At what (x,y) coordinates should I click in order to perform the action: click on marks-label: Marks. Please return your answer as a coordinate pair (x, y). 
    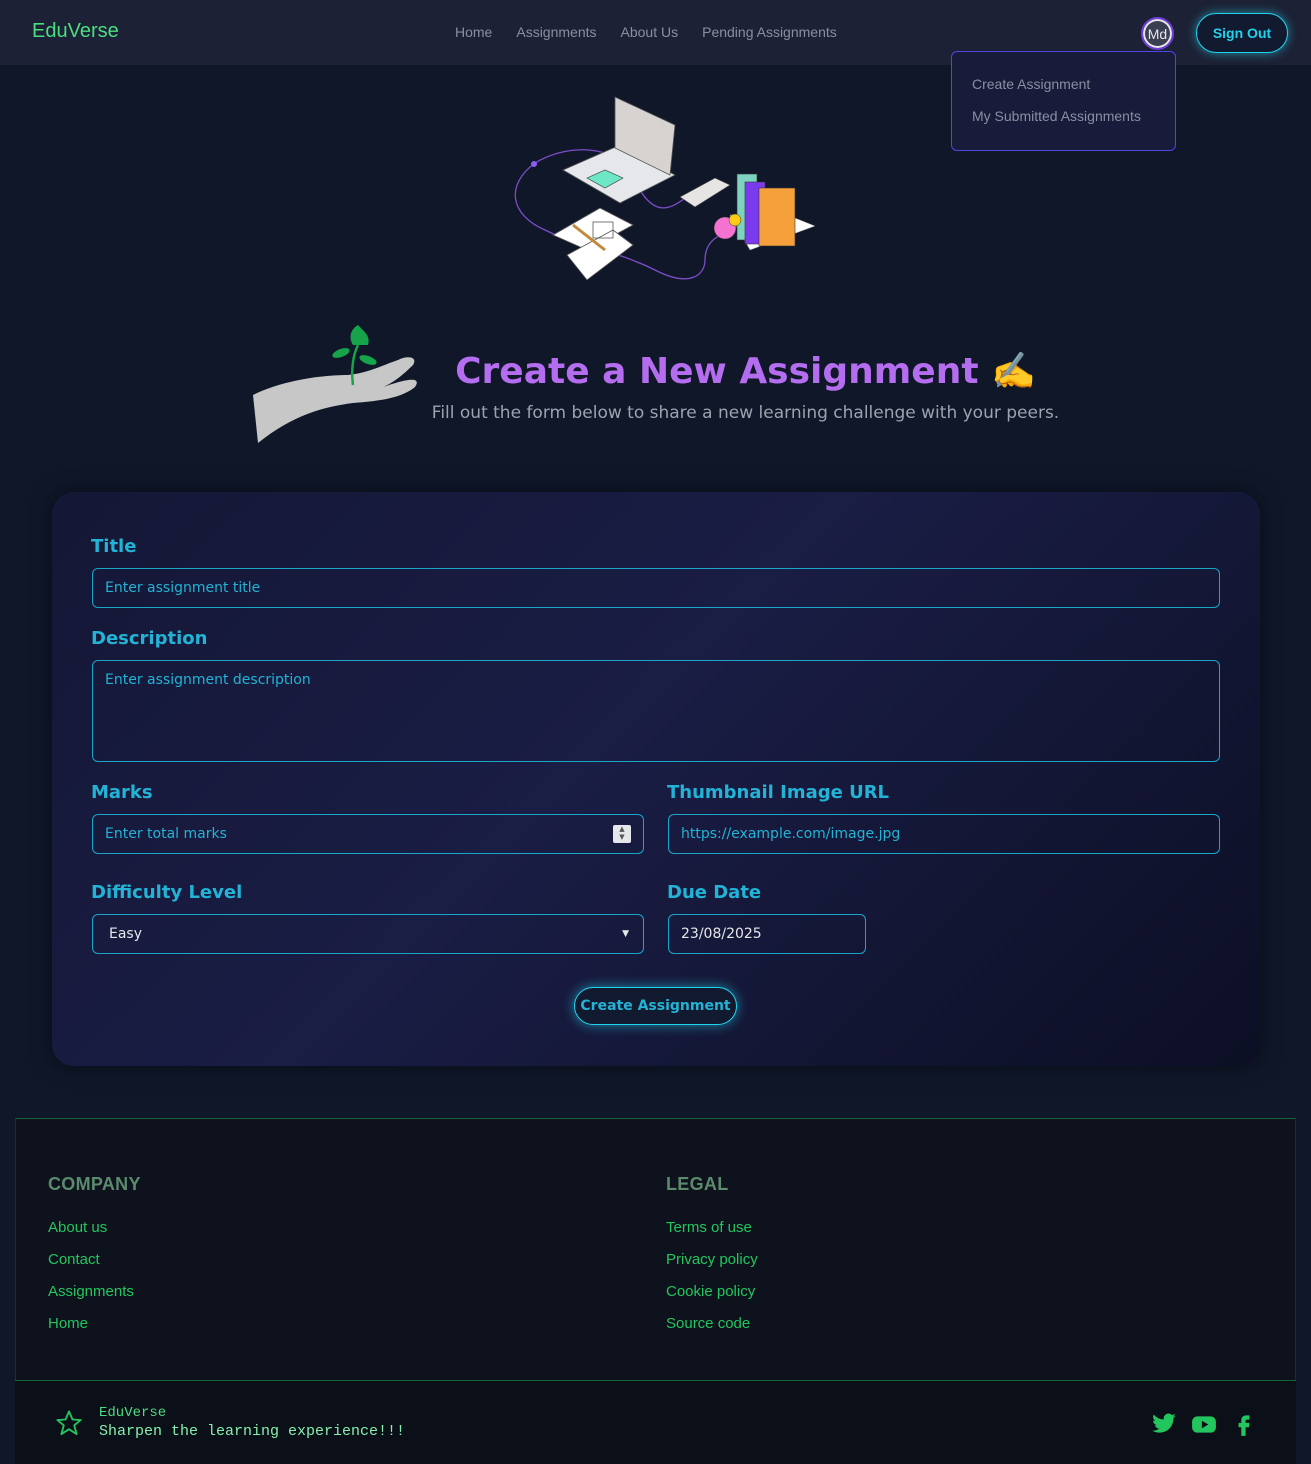
    Looking at the image, I should click on (122, 792).